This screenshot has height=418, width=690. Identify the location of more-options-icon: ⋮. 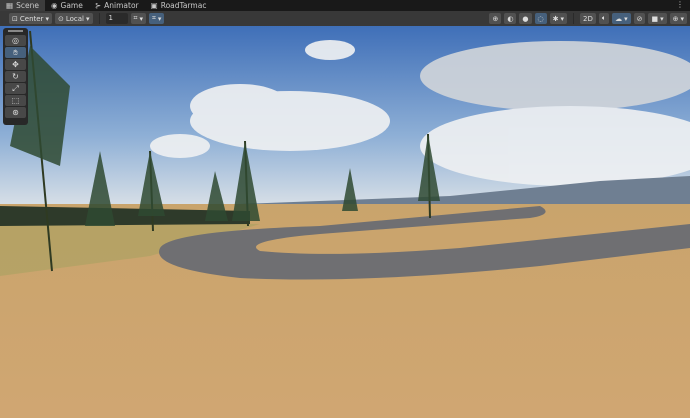
(680, 4).